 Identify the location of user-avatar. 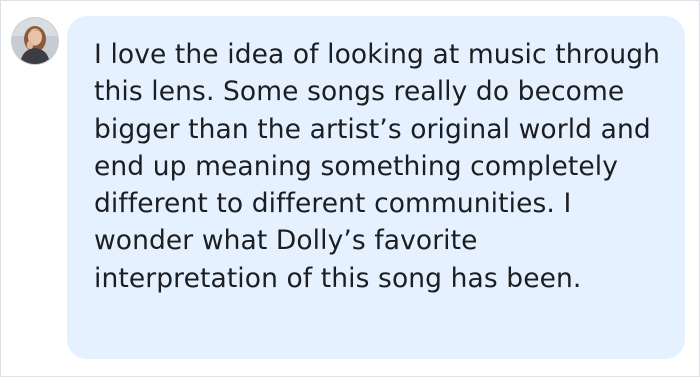
(35, 41).